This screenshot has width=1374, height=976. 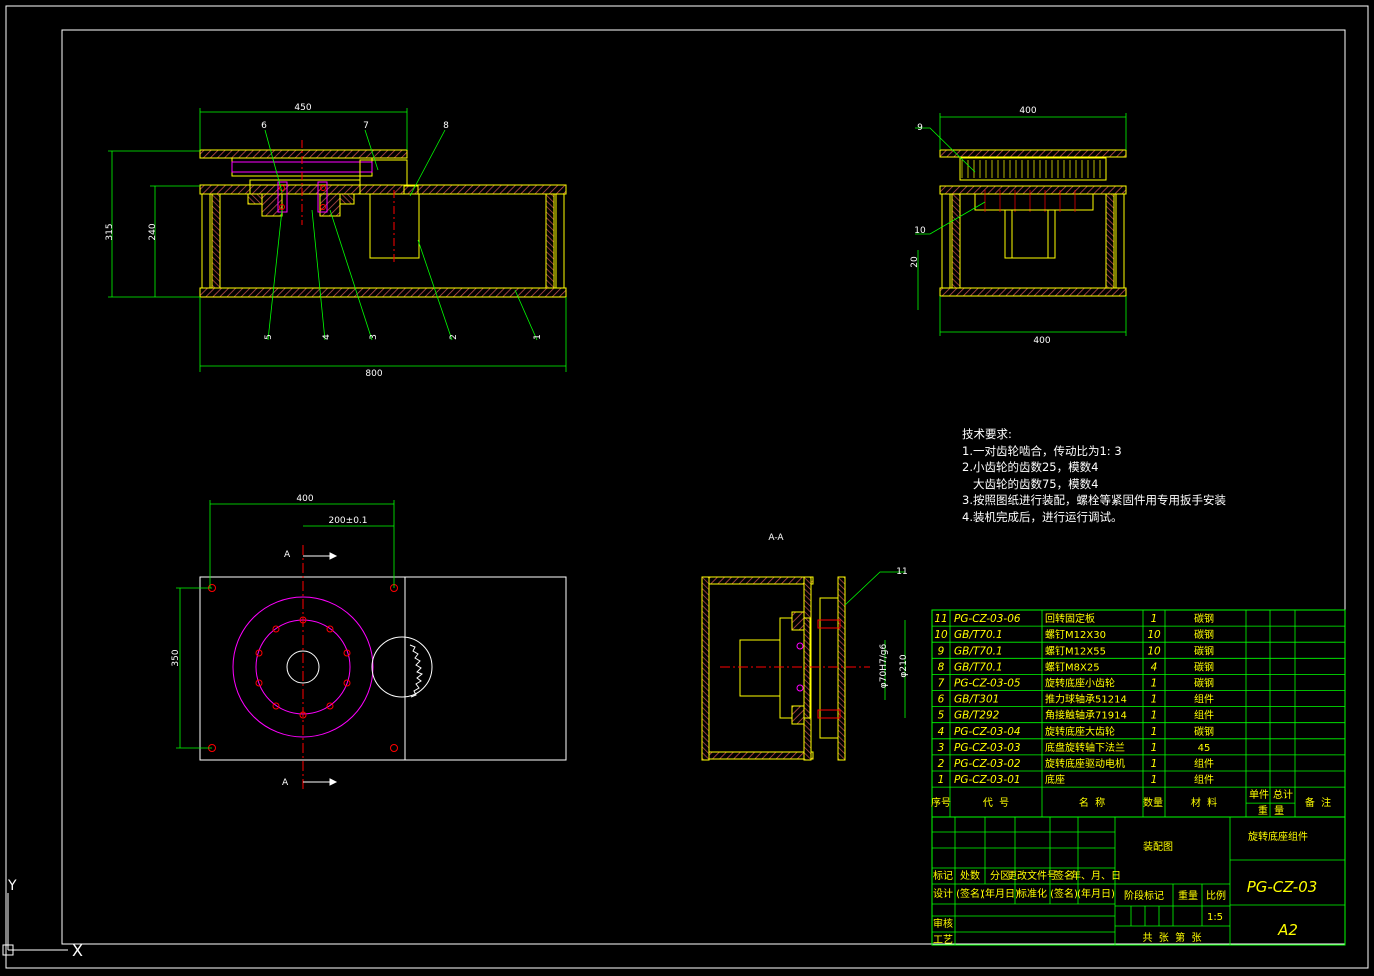 I want to click on bom-cell-no: 5, so click(x=941, y=716).